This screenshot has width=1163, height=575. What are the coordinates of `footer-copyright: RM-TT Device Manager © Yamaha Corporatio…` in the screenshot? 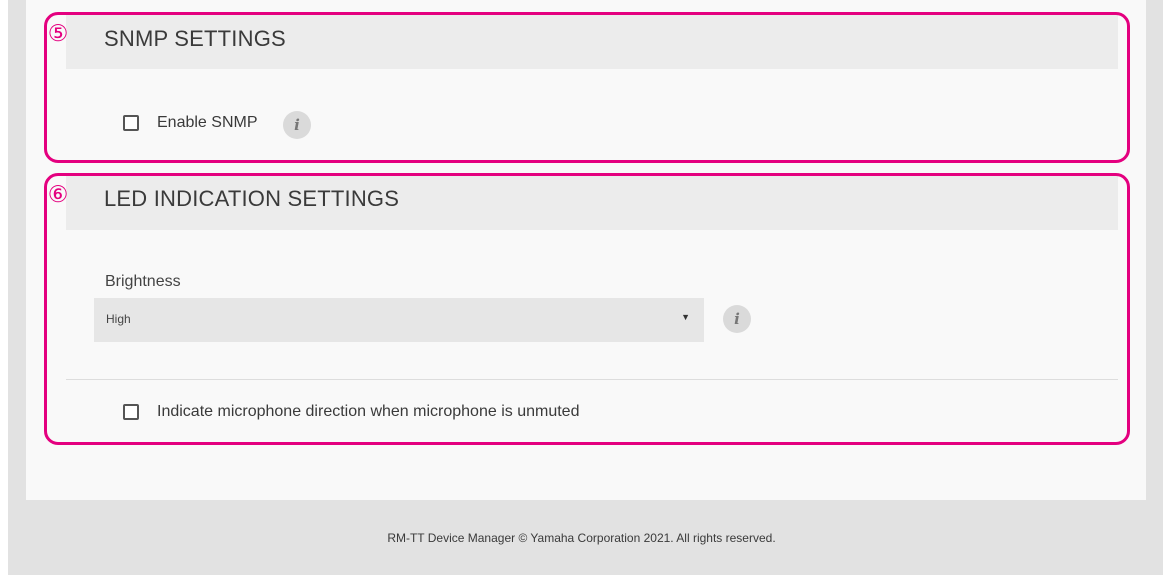 It's located at (581, 538).